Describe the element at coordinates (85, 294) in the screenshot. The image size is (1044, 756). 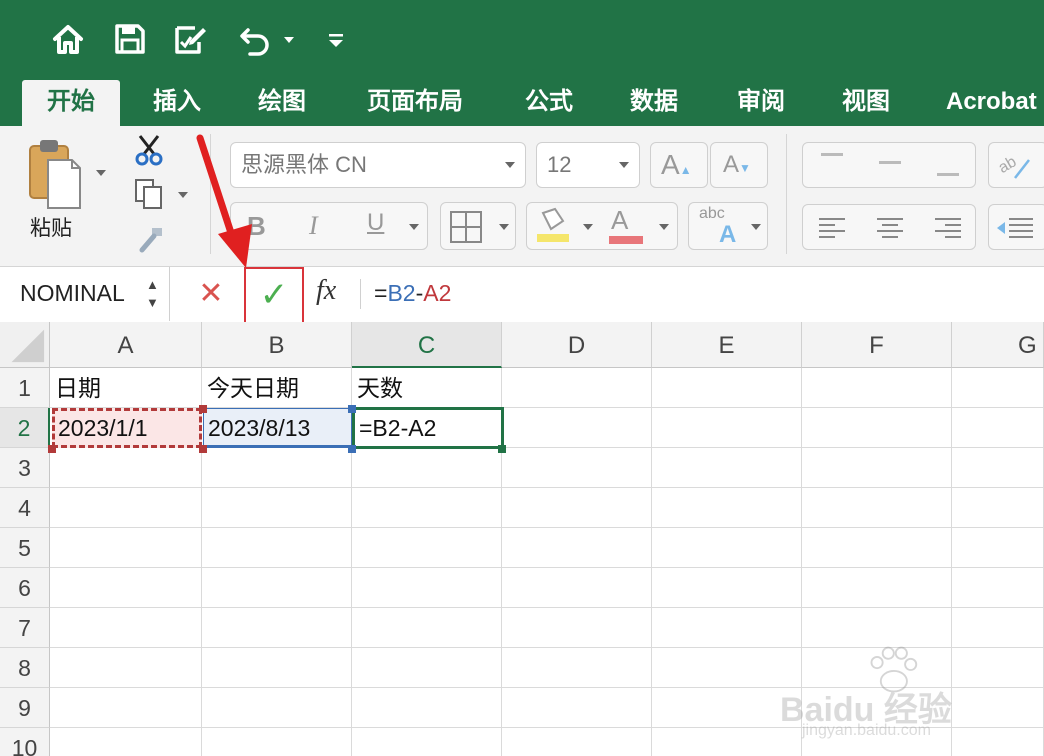
I see `name-box: NOMINAL ▲ ▼` at that location.